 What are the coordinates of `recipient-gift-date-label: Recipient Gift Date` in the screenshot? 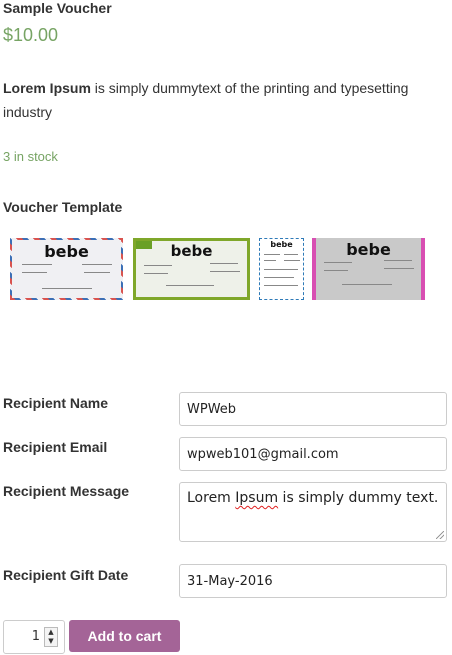 It's located at (66, 575).